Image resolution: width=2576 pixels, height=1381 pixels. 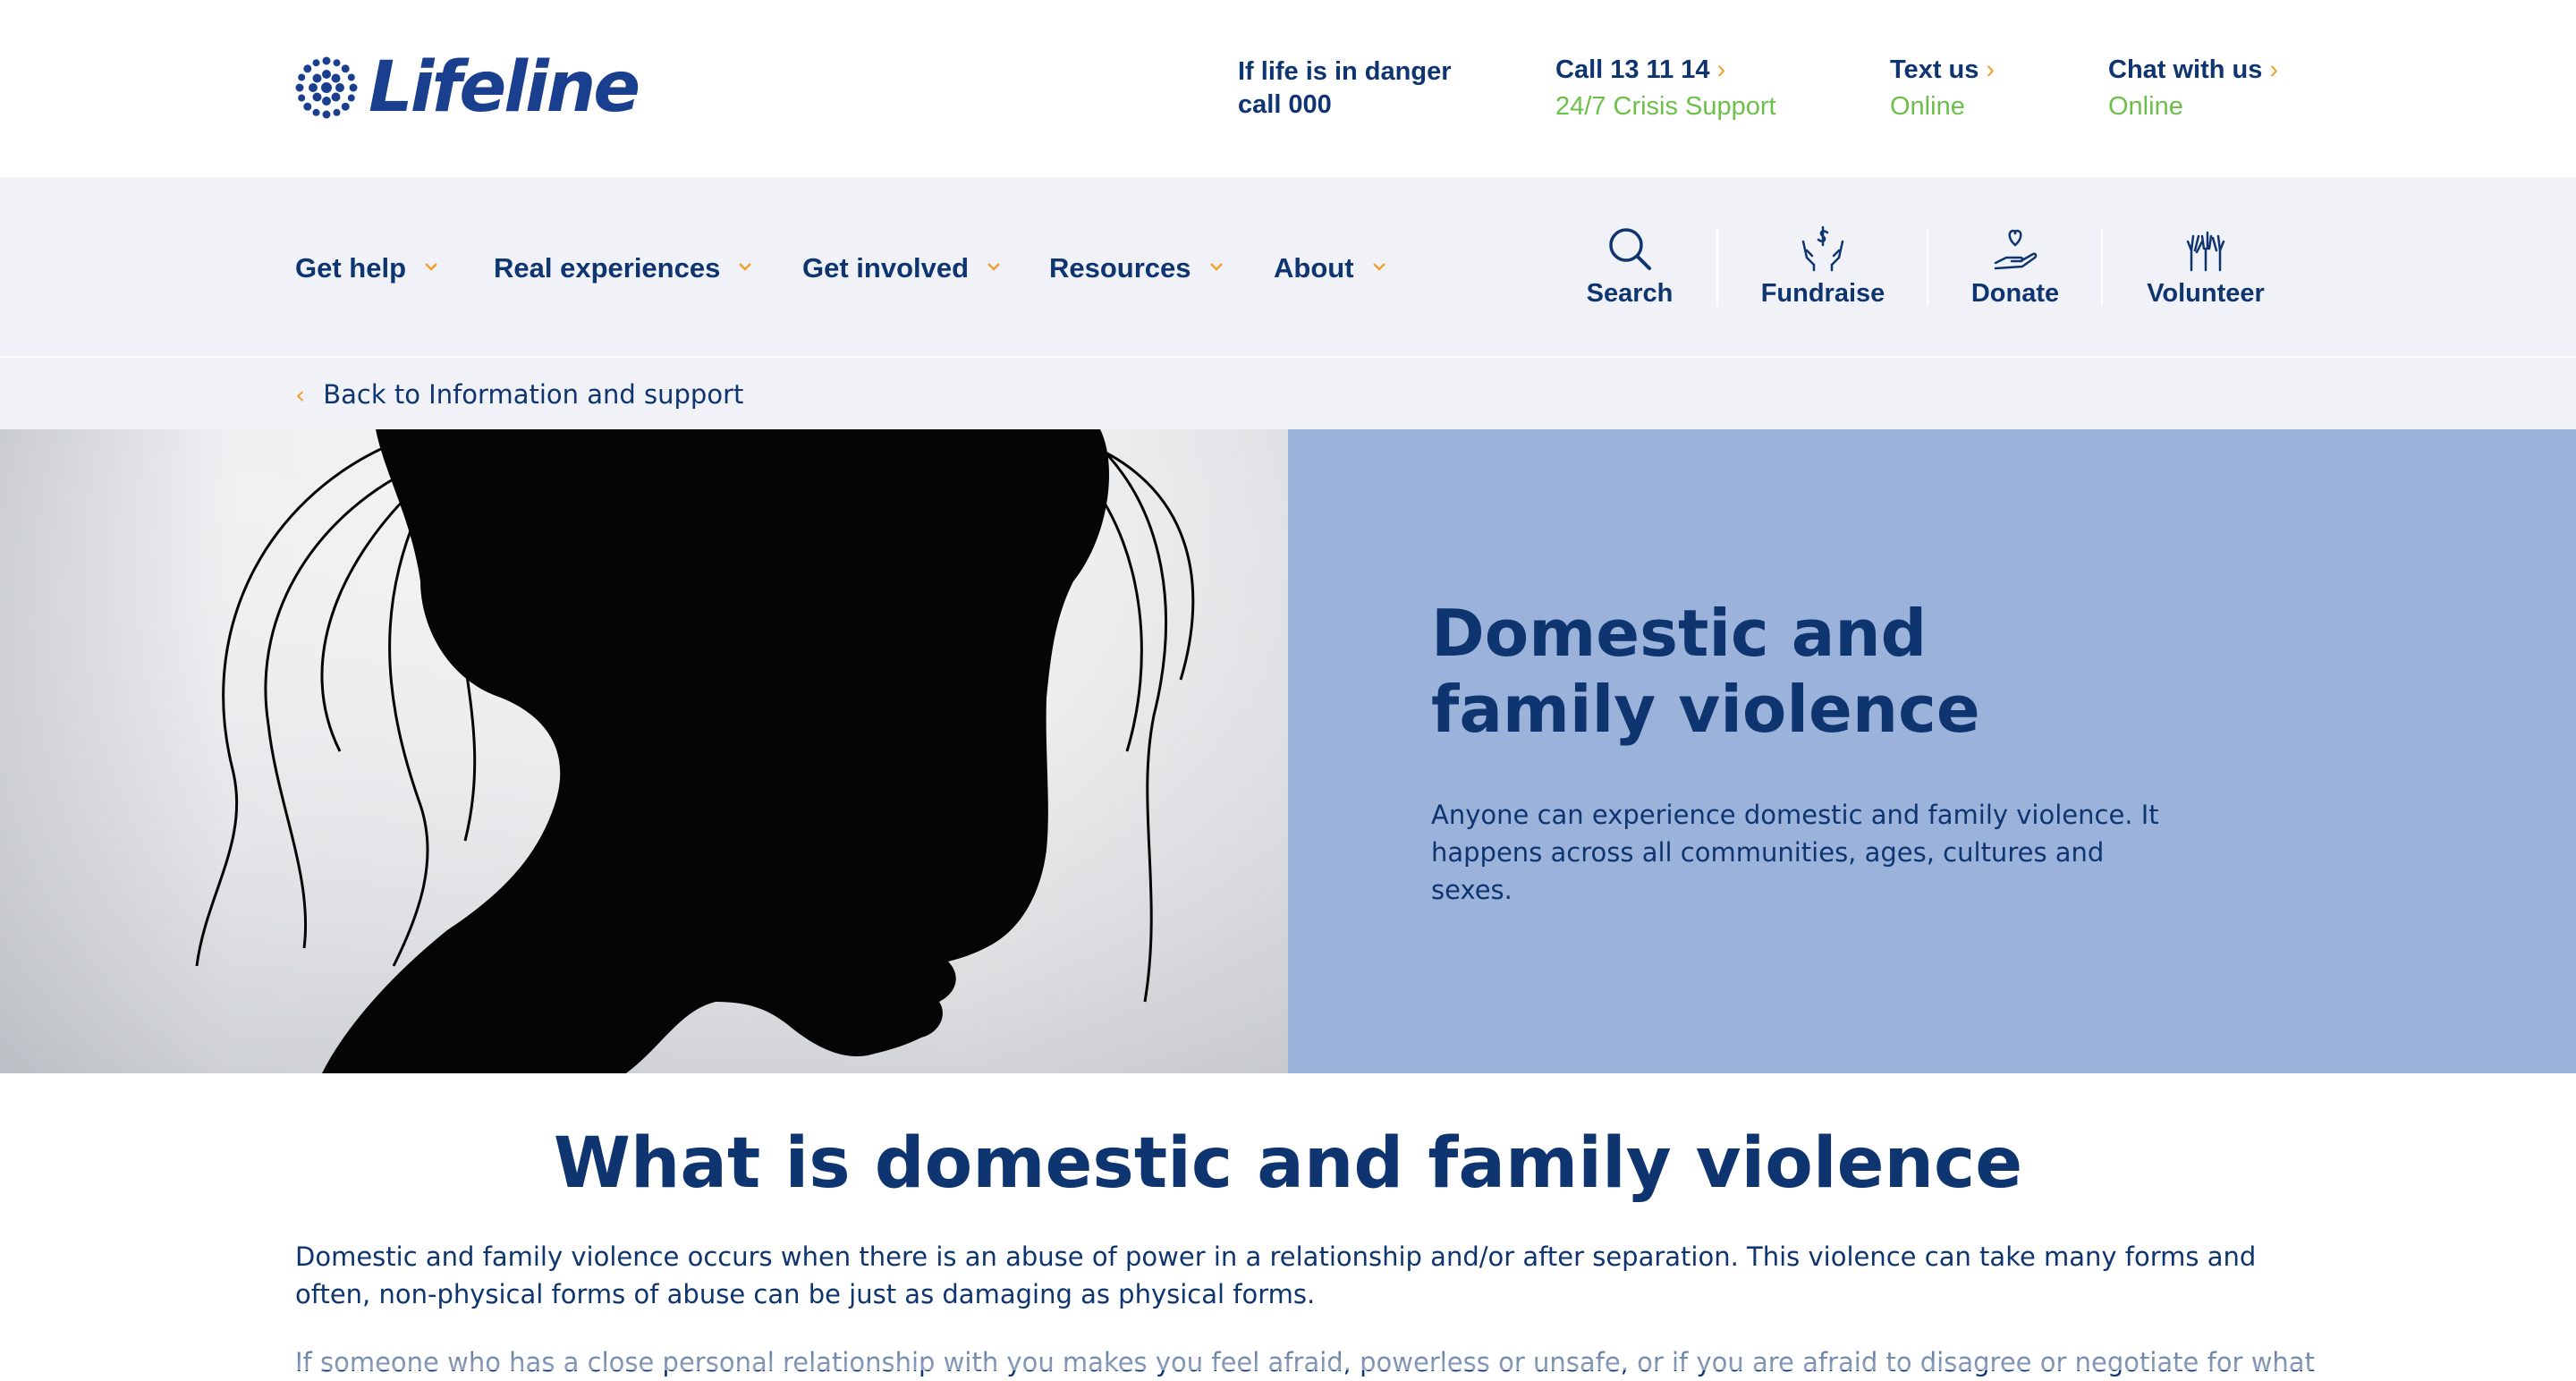 What do you see at coordinates (1288, 1163) in the screenshot?
I see `section-heading: What is domestic and family violence` at bounding box center [1288, 1163].